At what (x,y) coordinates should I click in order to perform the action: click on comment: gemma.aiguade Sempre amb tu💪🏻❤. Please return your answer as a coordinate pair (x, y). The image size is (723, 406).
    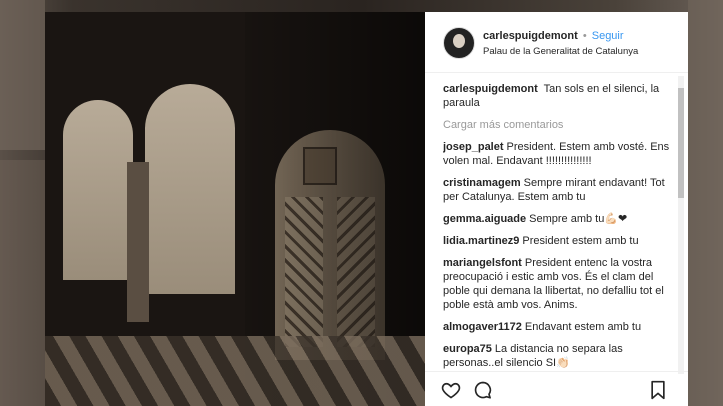
    Looking at the image, I should click on (559, 219).